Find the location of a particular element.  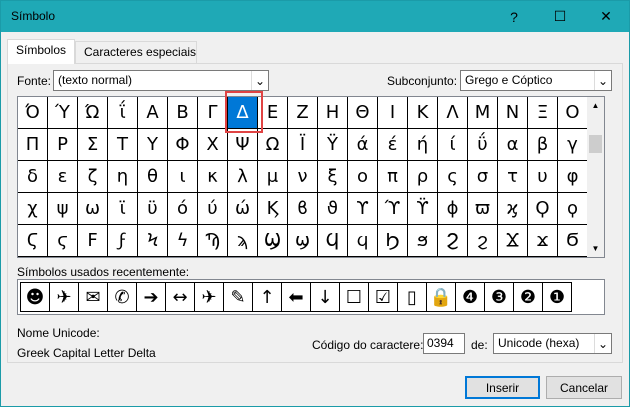

symbol-cell: ΰ is located at coordinates (483, 145).